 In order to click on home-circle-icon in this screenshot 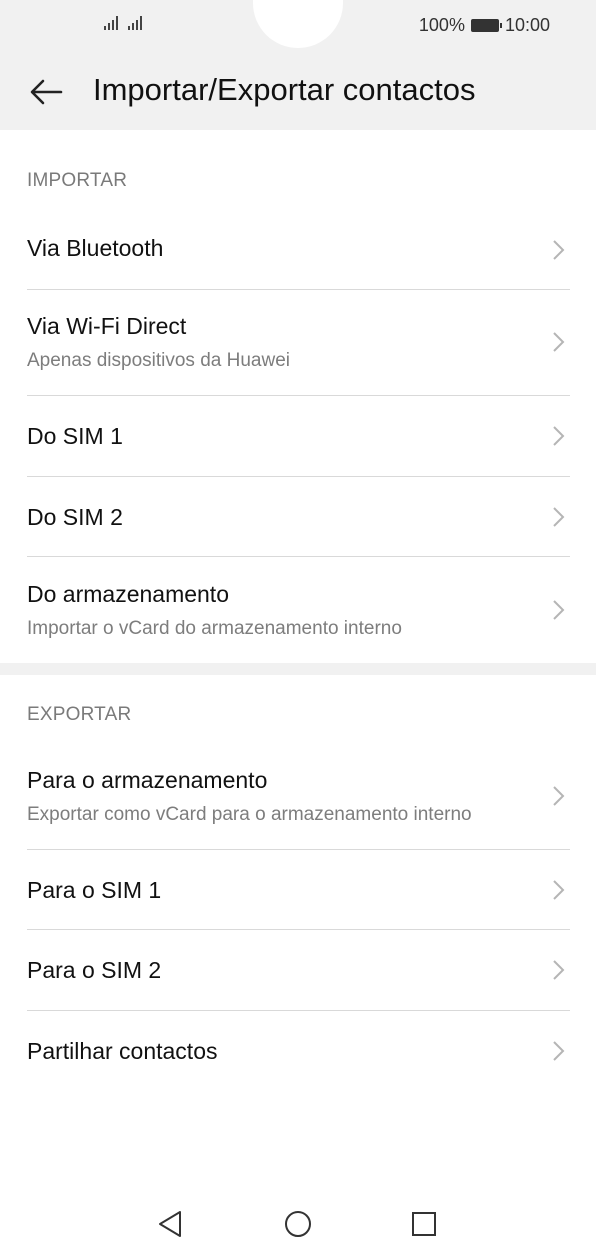, I will do `click(298, 1224)`.